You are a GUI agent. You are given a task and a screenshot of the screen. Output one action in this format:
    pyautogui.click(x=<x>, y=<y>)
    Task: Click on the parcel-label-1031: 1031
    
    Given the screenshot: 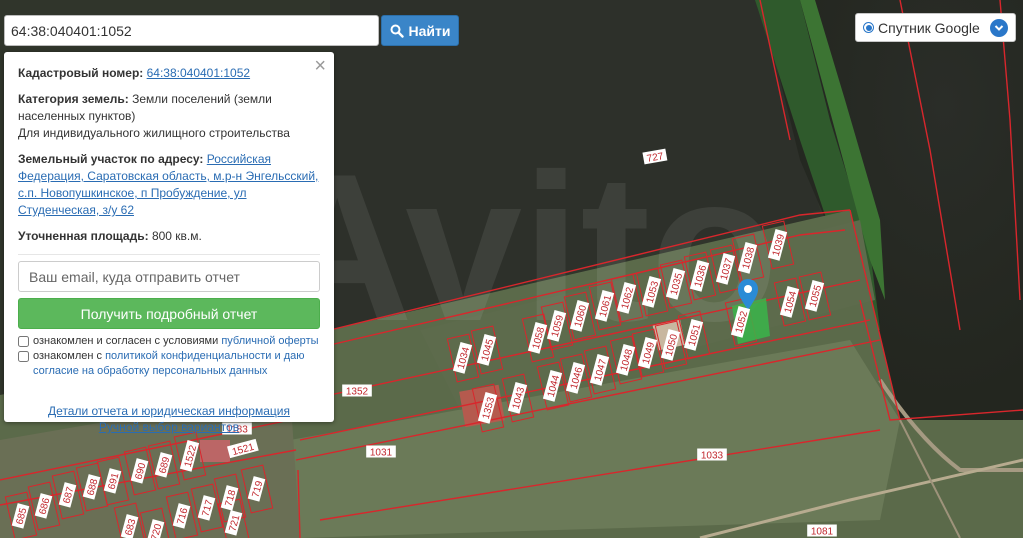 What is the action you would take?
    pyautogui.click(x=381, y=452)
    